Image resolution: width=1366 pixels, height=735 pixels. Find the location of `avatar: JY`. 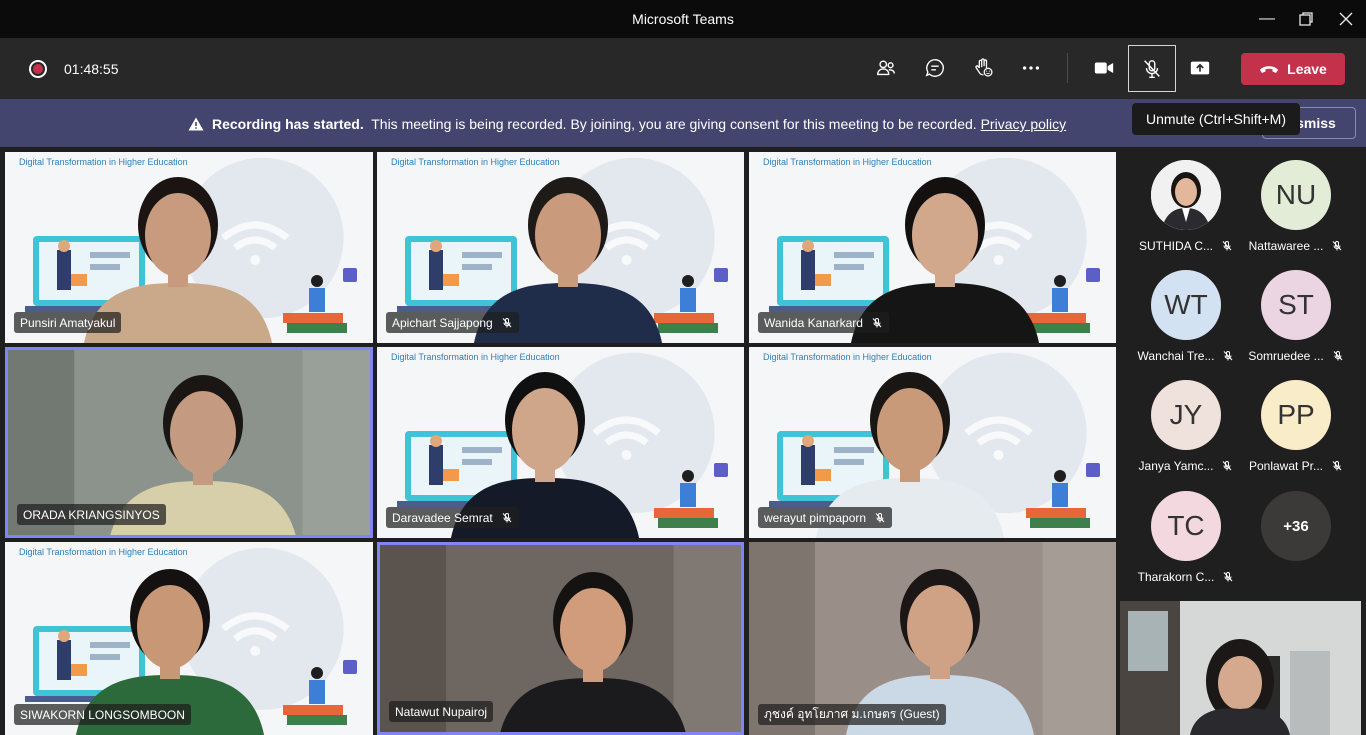

avatar: JY is located at coordinates (1186, 415).